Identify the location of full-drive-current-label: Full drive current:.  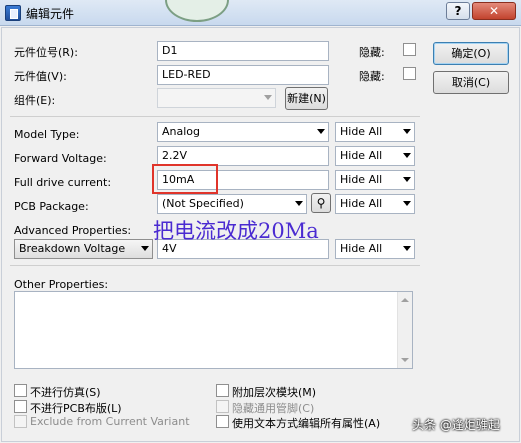
(63, 182).